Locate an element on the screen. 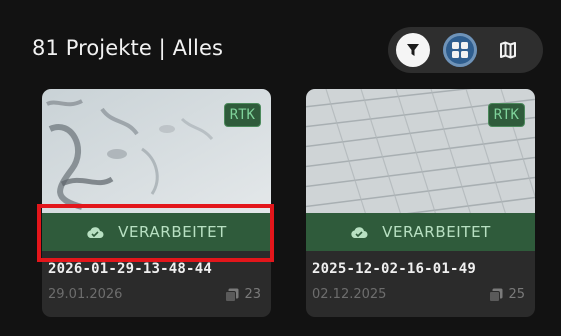 The height and width of the screenshot is (336, 561). view-toolbar is located at coordinates (465, 50).